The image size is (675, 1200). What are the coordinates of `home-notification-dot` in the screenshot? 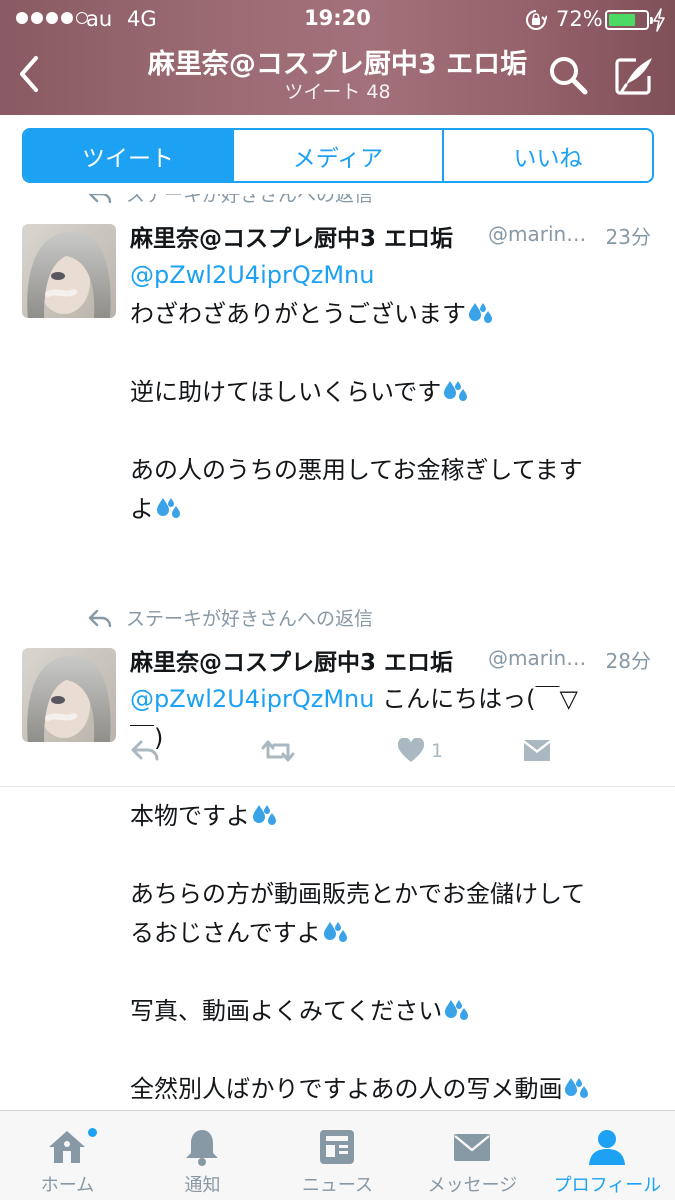 It's located at (92, 1132).